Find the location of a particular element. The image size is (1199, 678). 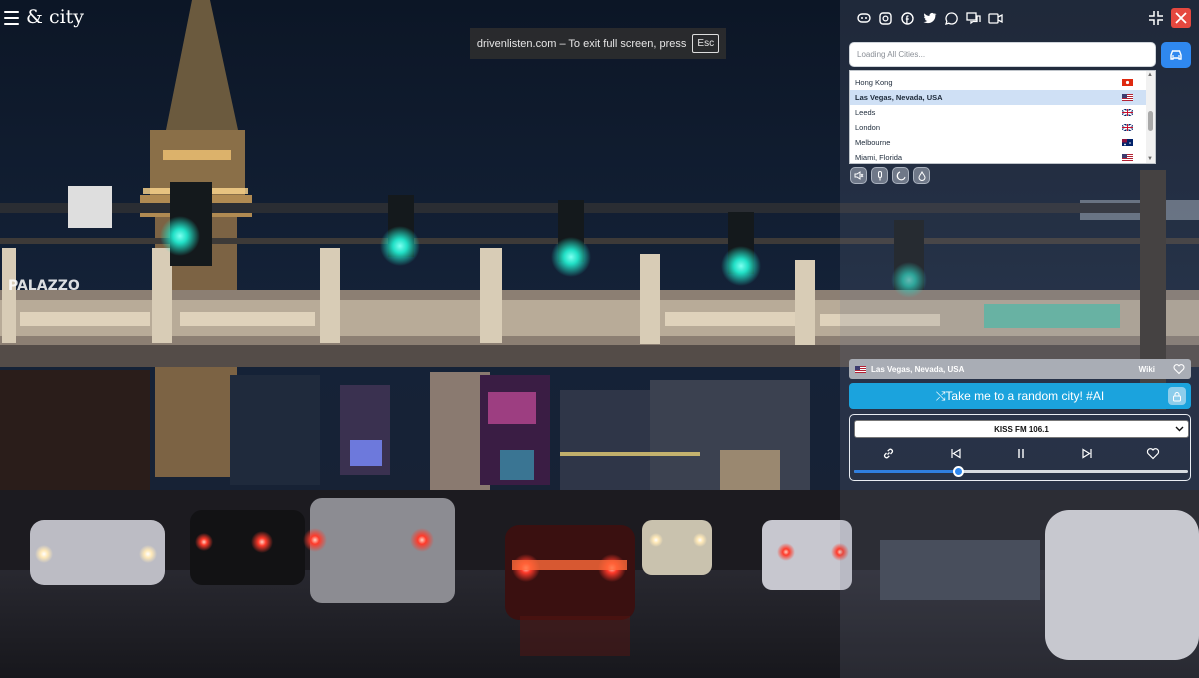

skip-forward-icon is located at coordinates (1086, 453).